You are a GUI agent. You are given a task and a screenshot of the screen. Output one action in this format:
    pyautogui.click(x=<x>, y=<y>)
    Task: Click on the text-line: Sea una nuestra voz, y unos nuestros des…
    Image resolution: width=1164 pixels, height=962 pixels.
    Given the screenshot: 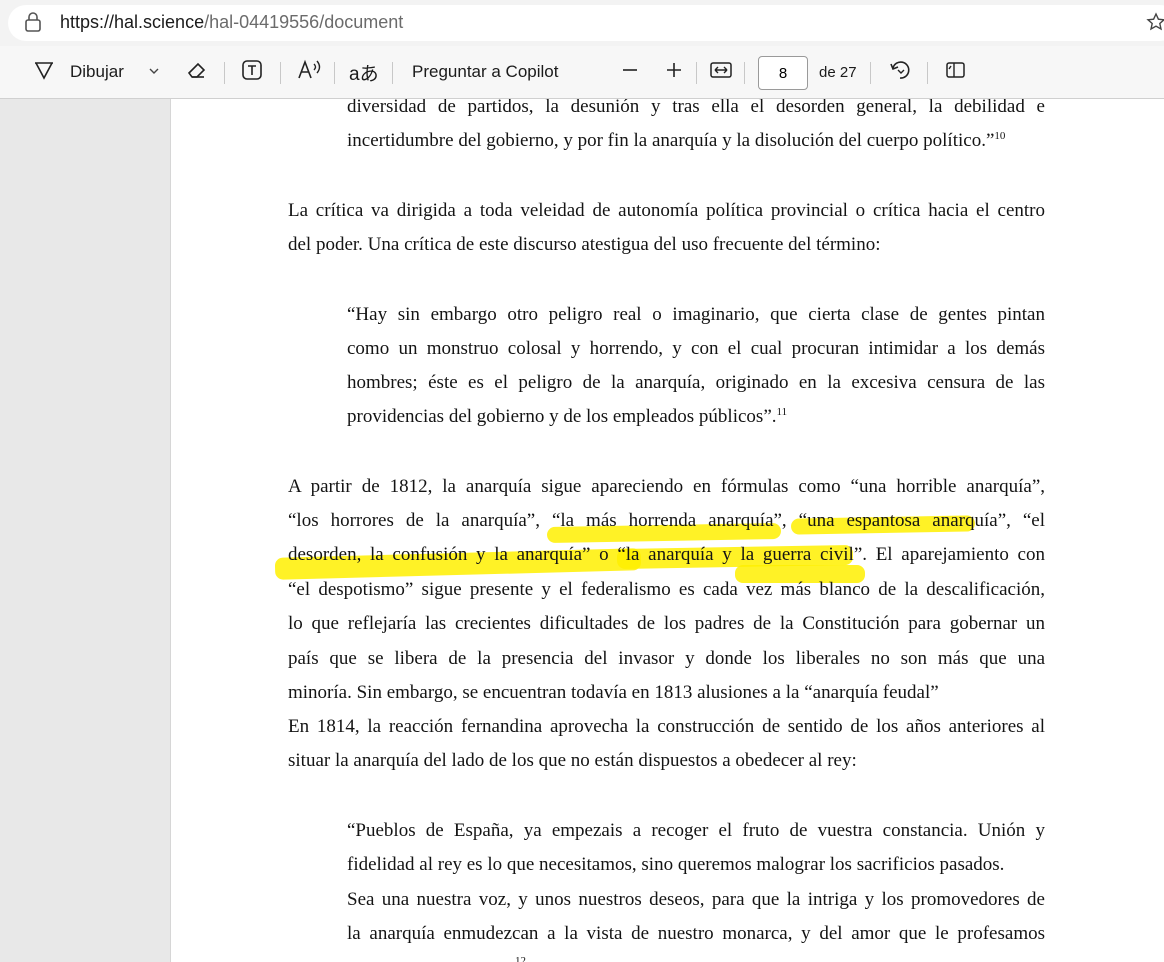 What is the action you would take?
    pyautogui.click(x=696, y=899)
    